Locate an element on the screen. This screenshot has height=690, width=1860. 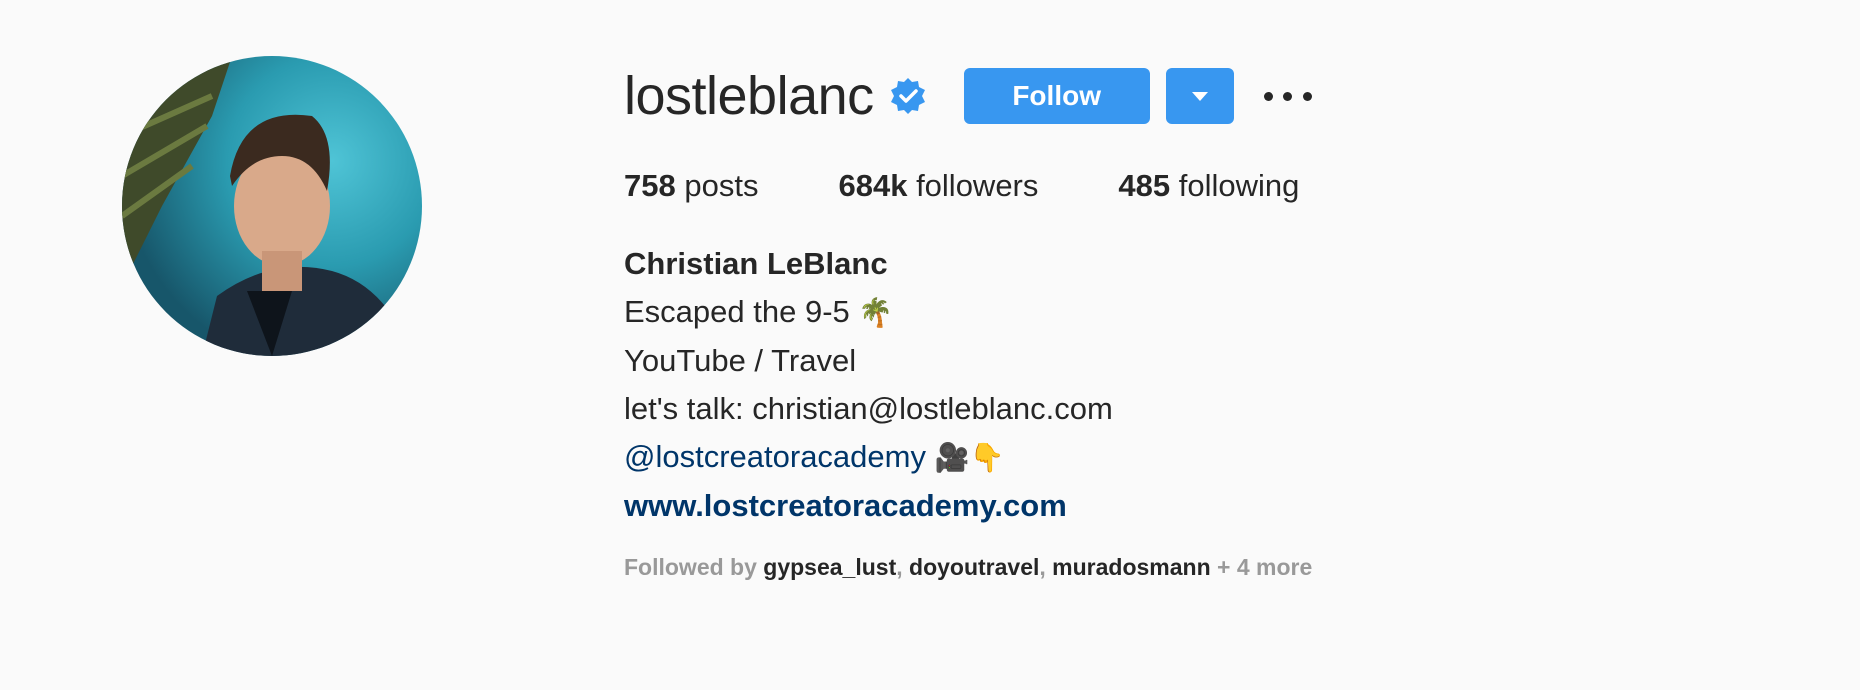
bio-line-text: Escaped the 9-5 is located at coordinates (737, 311).